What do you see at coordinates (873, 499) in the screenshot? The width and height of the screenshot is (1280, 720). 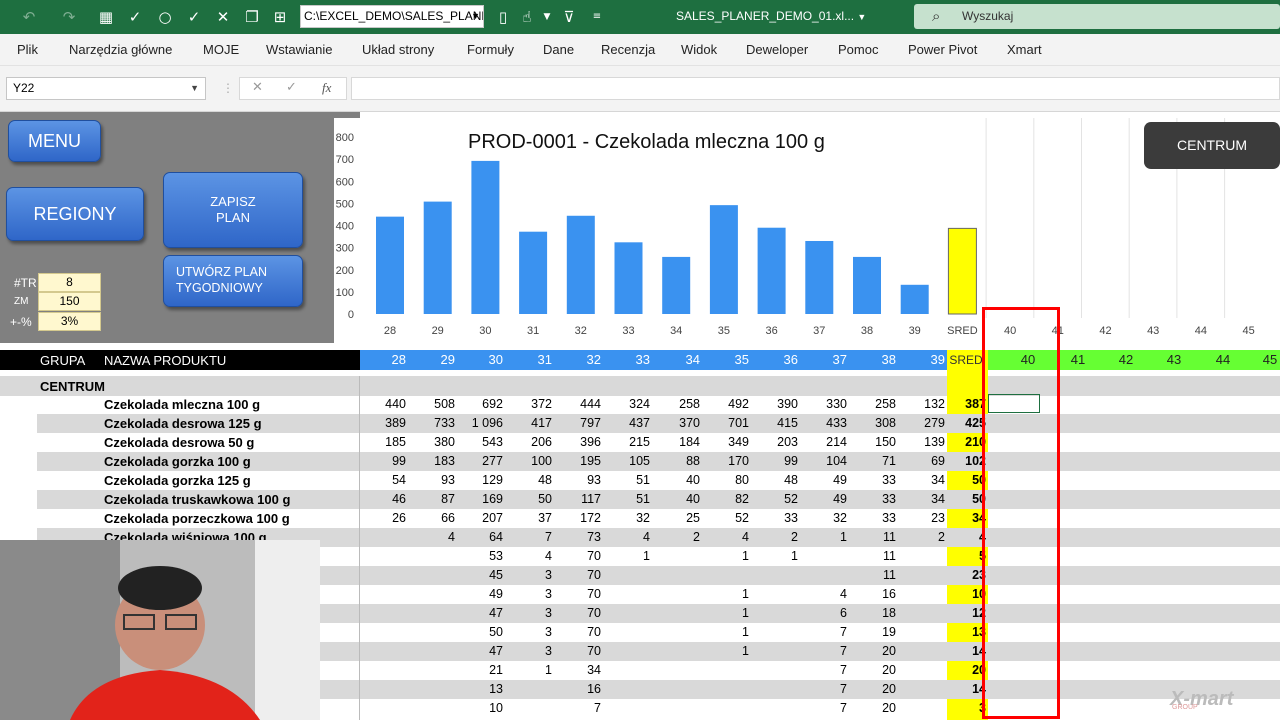 I see `value-cell: 33` at bounding box center [873, 499].